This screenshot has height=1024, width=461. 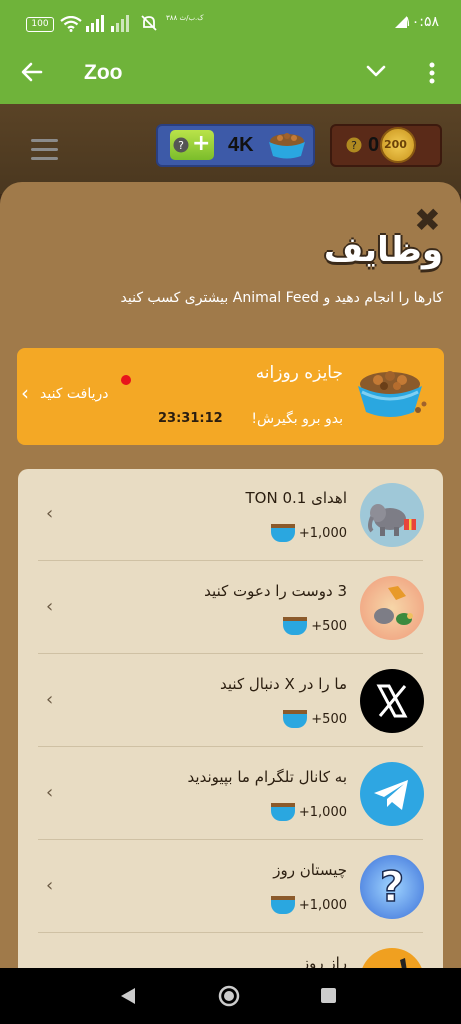 I want to click on list-item: 3 دوست را دعوت کنید +500 ‹, so click(x=230, y=608).